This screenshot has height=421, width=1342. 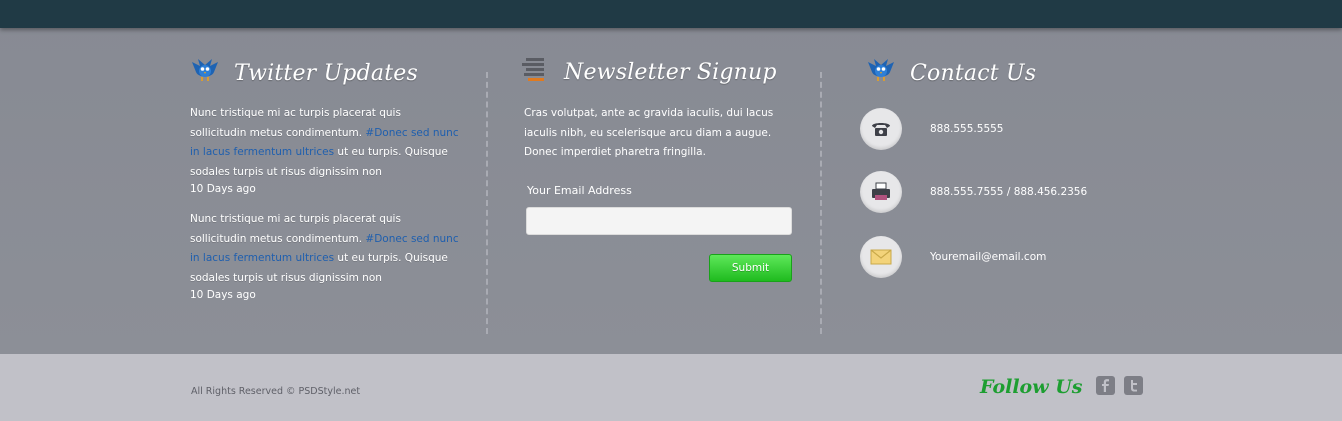 What do you see at coordinates (973, 73) in the screenshot?
I see `contact-heading-text: Contact Us` at bounding box center [973, 73].